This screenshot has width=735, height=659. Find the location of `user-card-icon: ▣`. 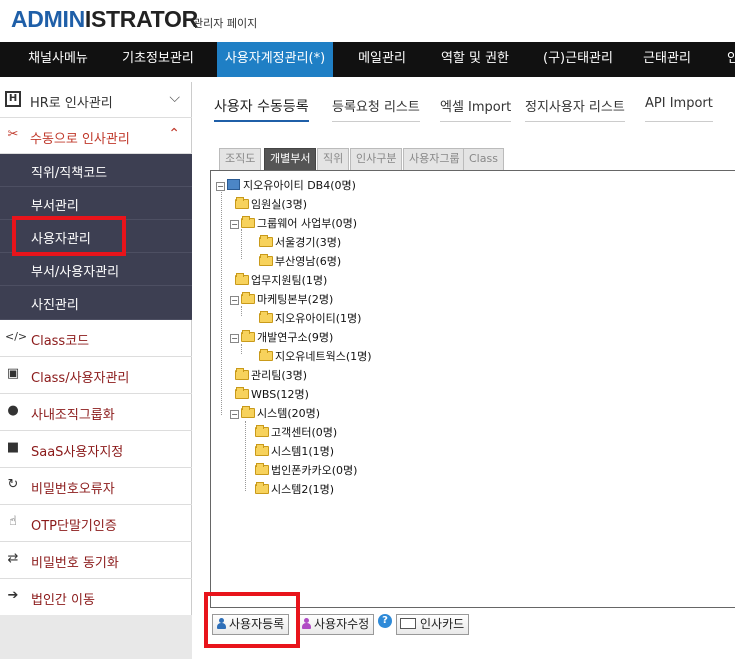

user-card-icon: ▣ is located at coordinates (13, 373).